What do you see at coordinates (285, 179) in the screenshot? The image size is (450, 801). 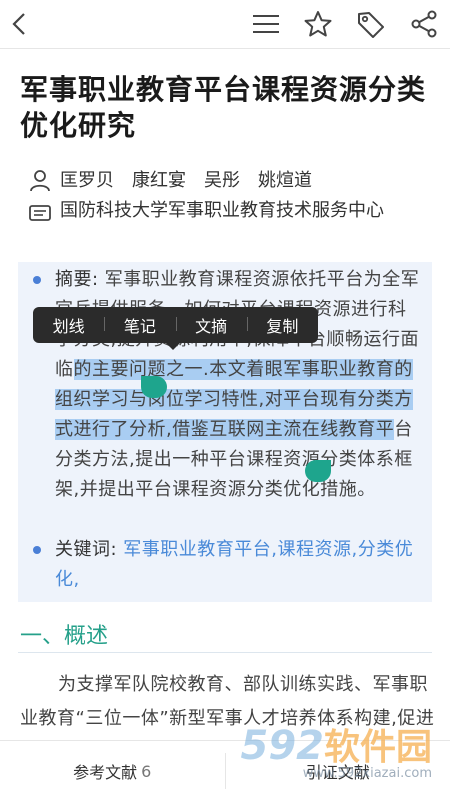 I see `author-name: 姚煊道` at bounding box center [285, 179].